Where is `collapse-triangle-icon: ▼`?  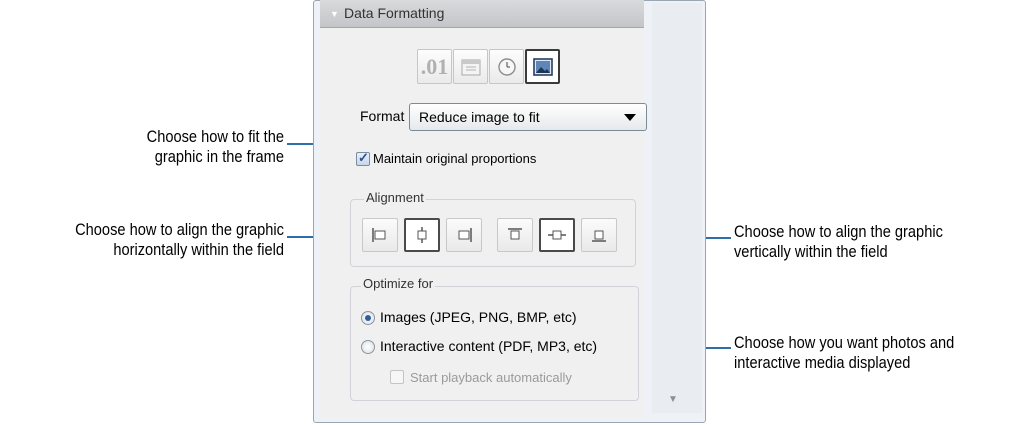 collapse-triangle-icon: ▼ is located at coordinates (334, 14).